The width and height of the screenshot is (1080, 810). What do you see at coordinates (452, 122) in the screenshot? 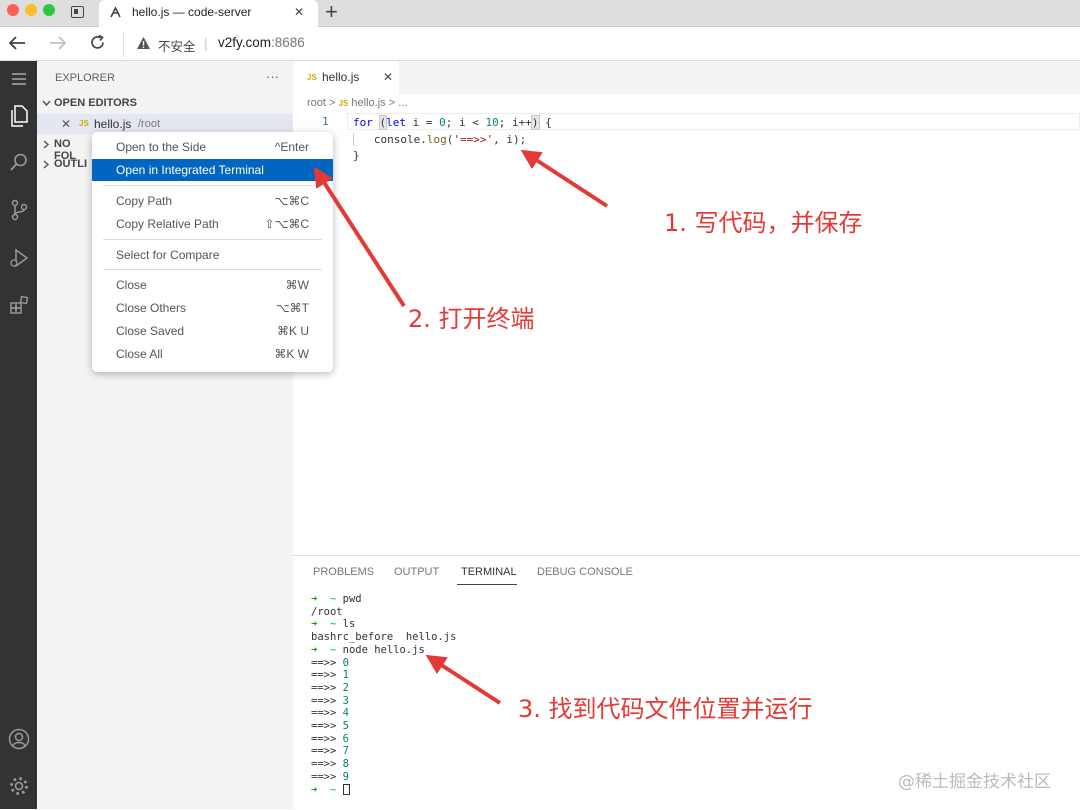
I see `code-line-1: for (let i = 0; i < 10; i++) {` at bounding box center [452, 122].